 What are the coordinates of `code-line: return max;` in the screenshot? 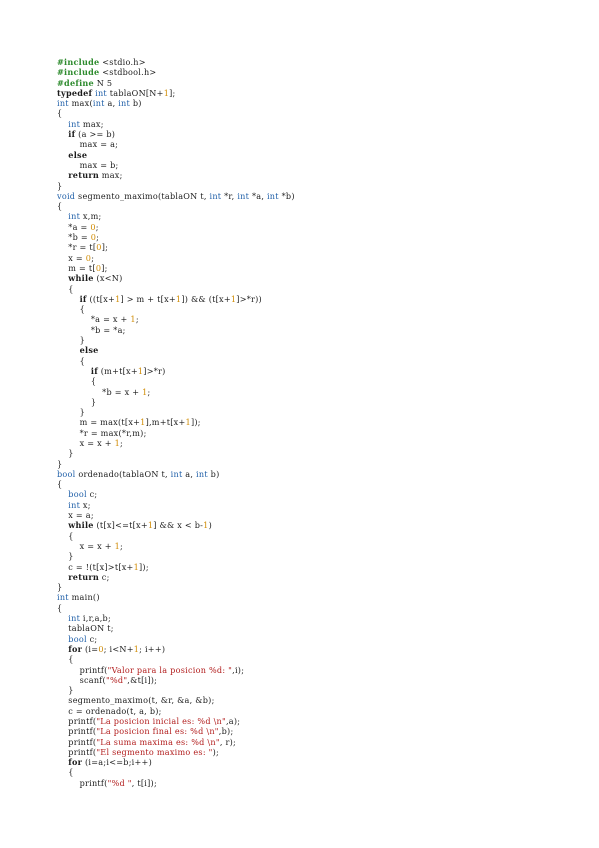 It's located at (95, 175).